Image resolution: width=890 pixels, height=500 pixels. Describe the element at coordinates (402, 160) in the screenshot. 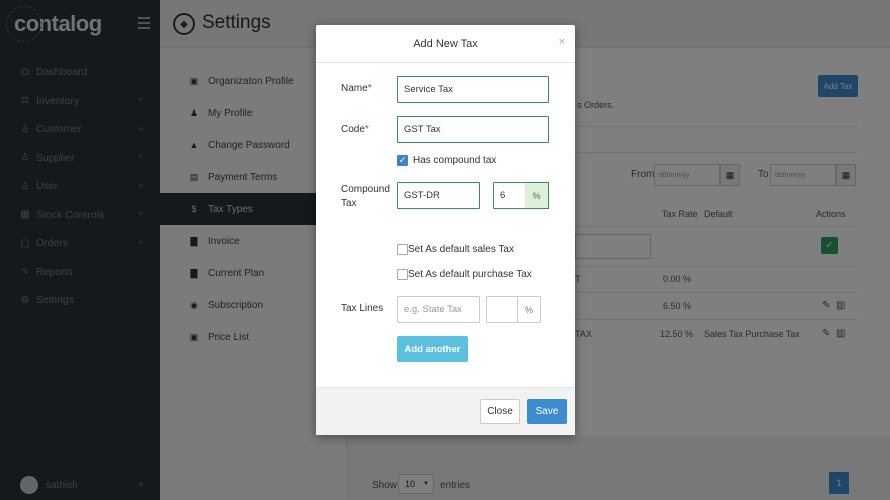

I see `has-compound-tax-checkbox: ✓` at that location.